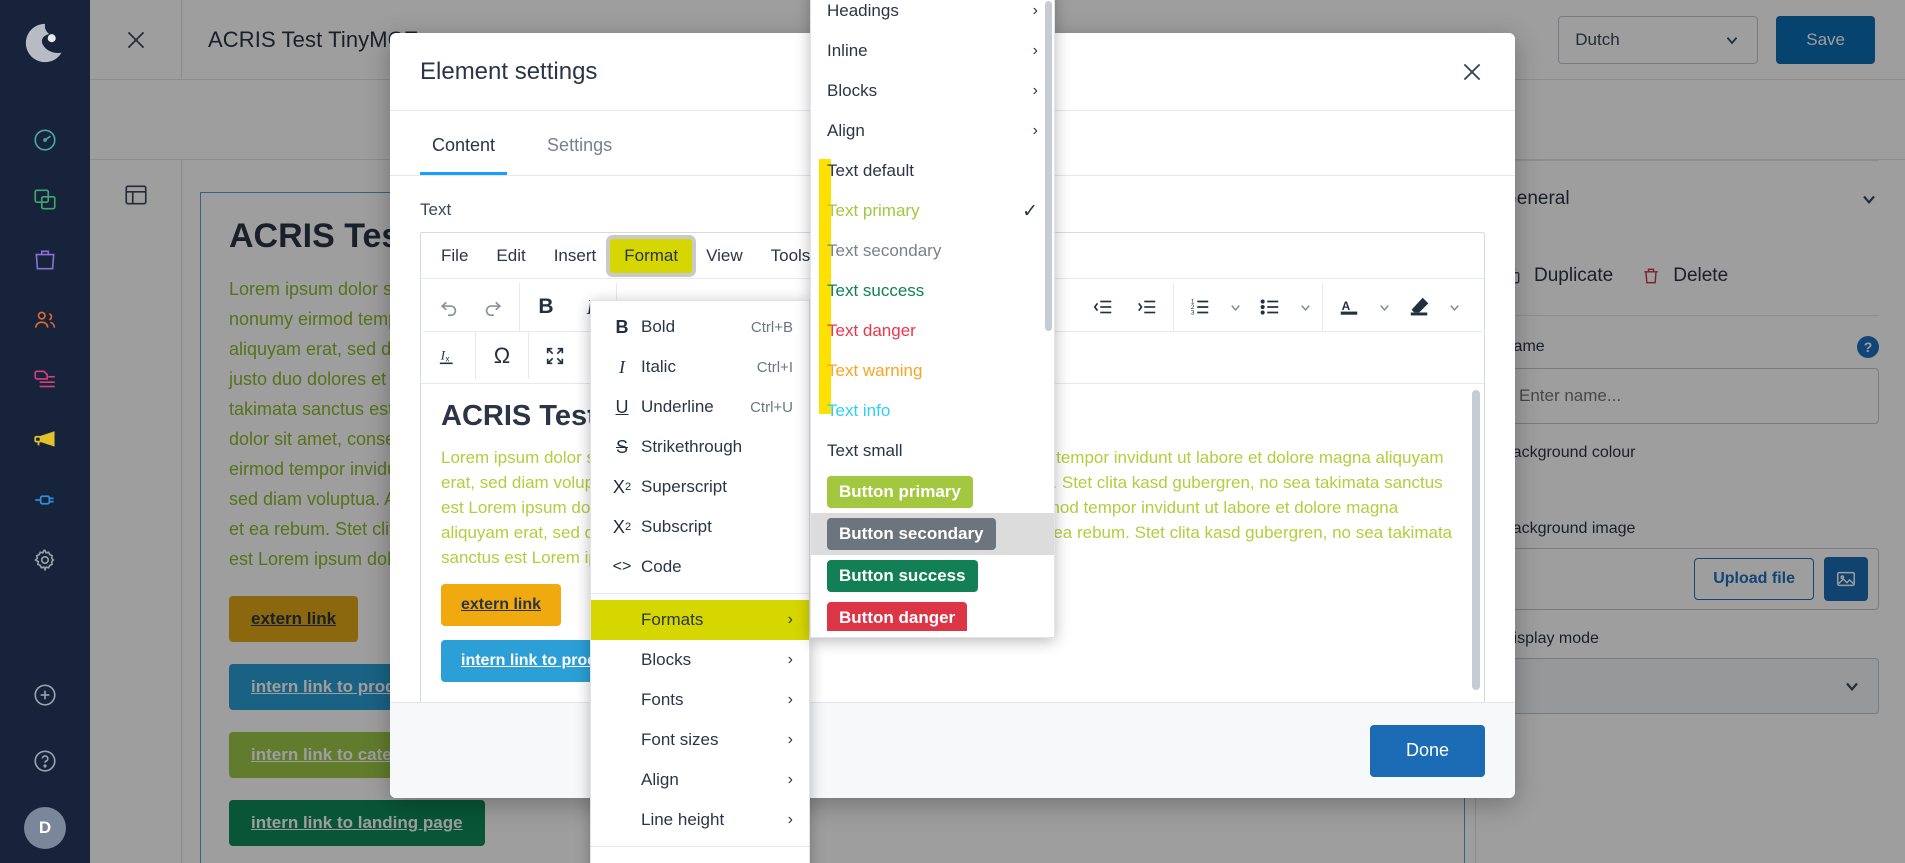 The image size is (1905, 863). I want to click on sidebar-item-content, so click(45, 380).